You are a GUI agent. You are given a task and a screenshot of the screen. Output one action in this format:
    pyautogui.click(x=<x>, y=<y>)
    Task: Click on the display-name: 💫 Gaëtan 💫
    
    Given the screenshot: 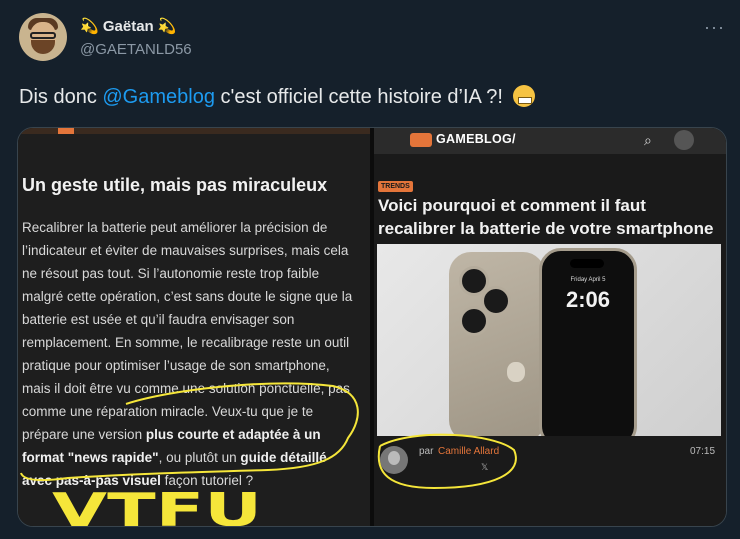 What is the action you would take?
    pyautogui.click(x=128, y=26)
    